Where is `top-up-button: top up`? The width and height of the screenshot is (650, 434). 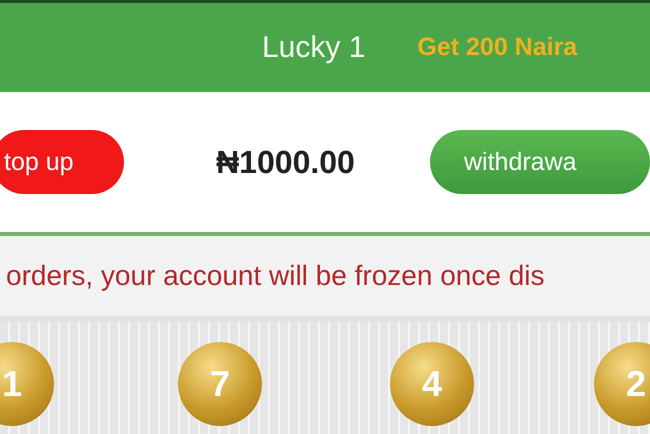 top-up-button: top up is located at coordinates (62, 162).